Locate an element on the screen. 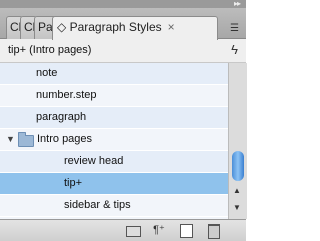  scroll-down-icon: ▼ is located at coordinates (237, 207).